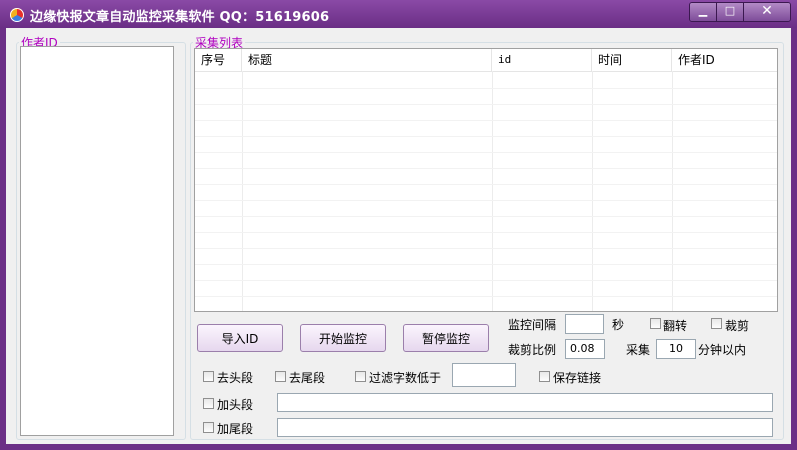 Image resolution: width=797 pixels, height=450 pixels. I want to click on column-header-author-id: 作者ID, so click(724, 60).